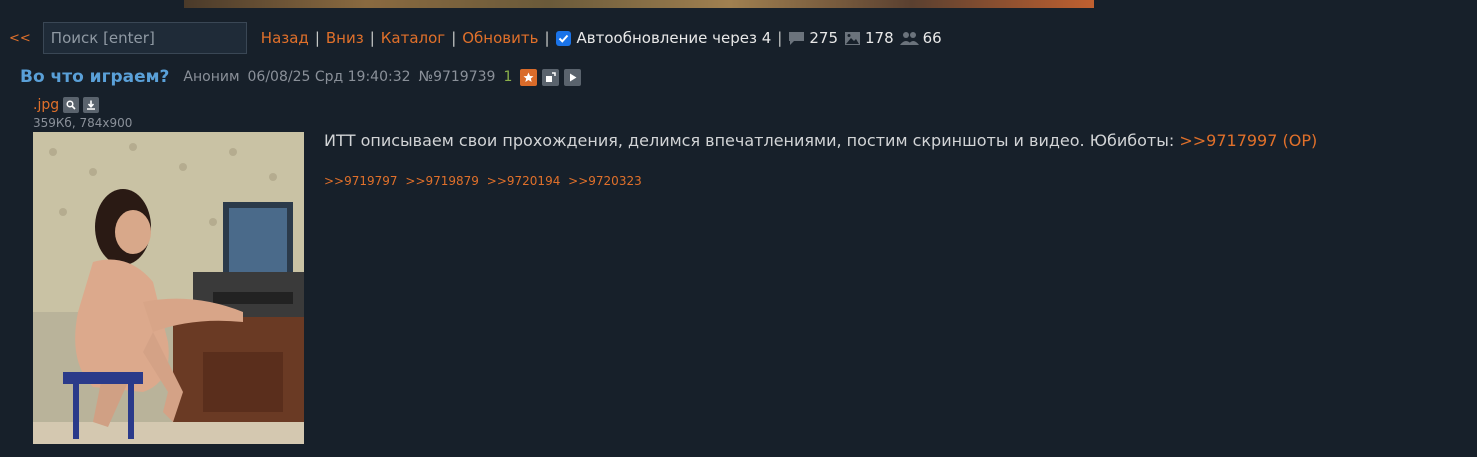 This screenshot has height=457, width=1477. I want to click on posters-count: 66, so click(932, 38).